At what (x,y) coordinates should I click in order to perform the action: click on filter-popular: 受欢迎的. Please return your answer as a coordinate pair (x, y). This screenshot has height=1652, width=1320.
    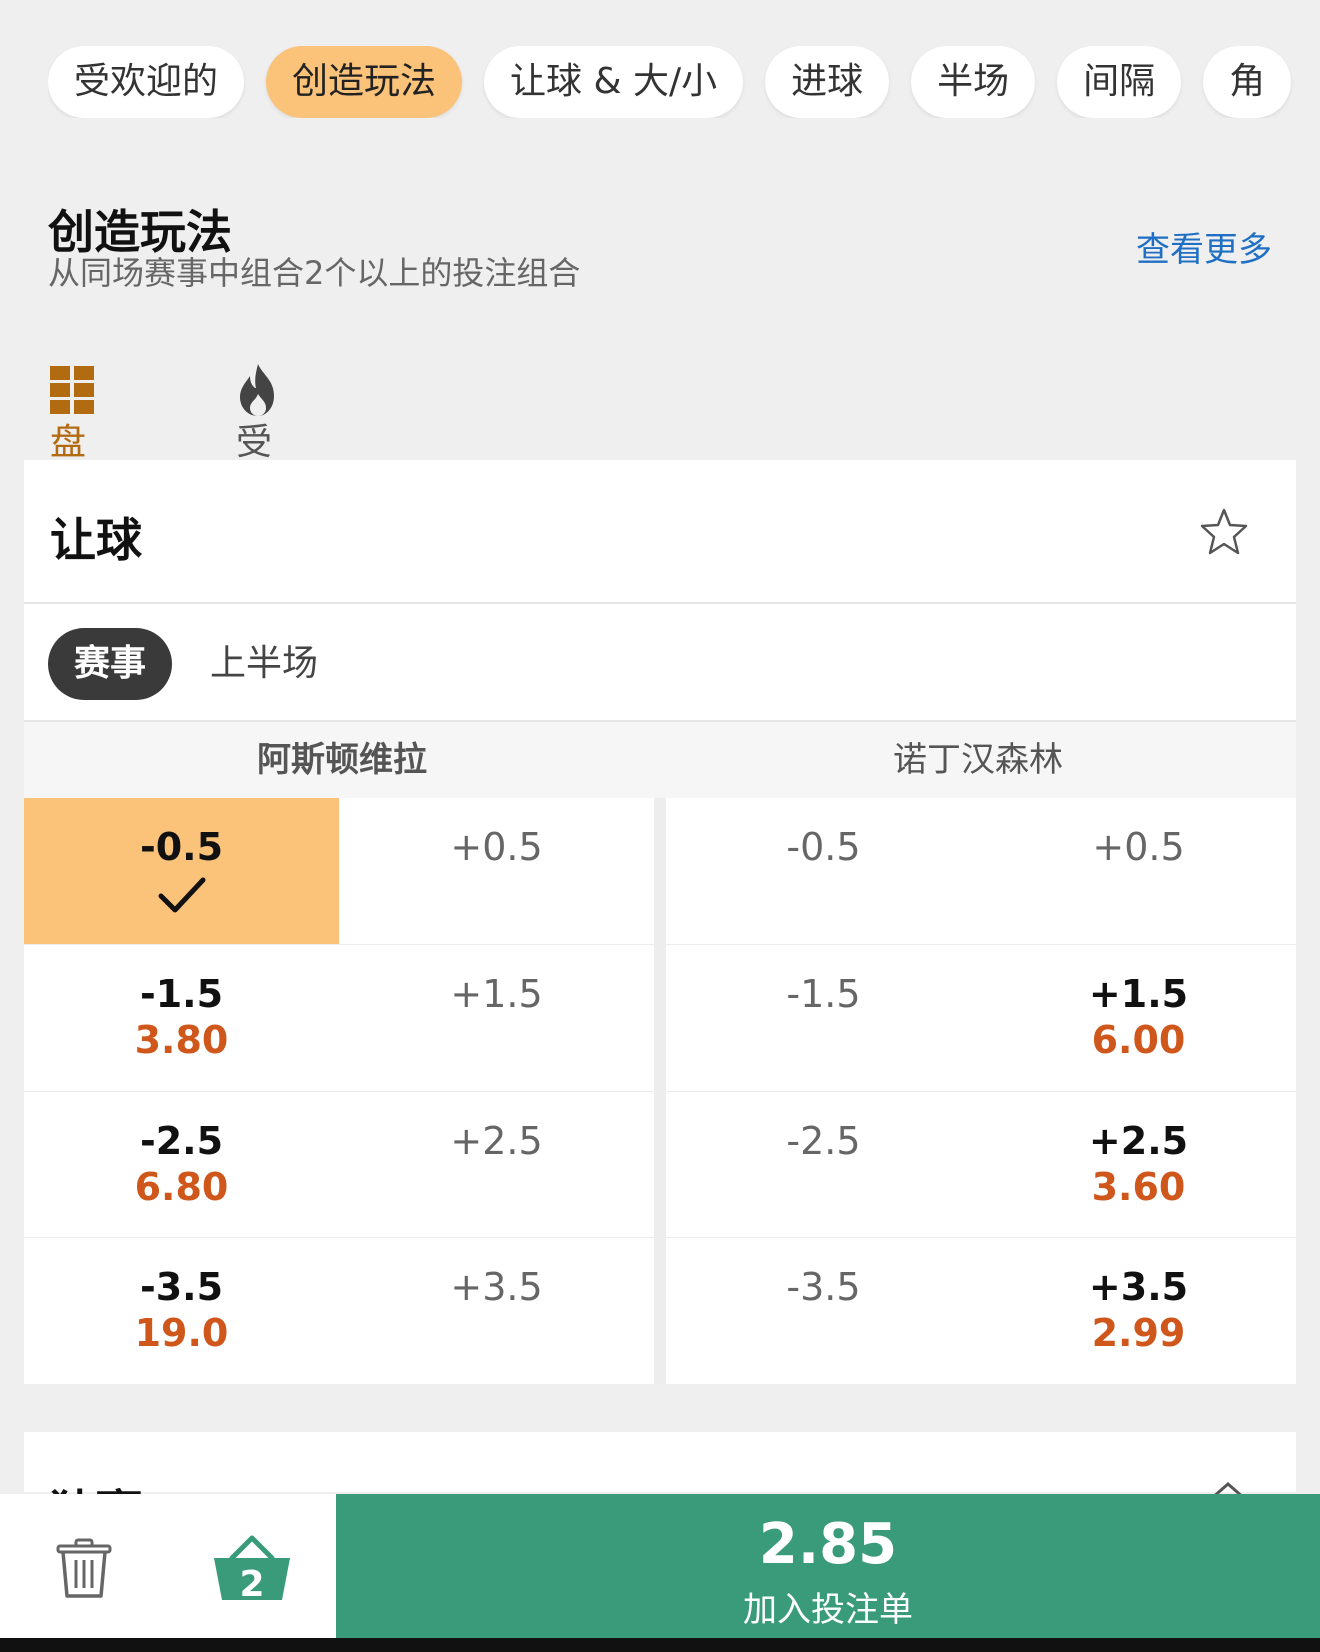
    Looking at the image, I should click on (264, 493).